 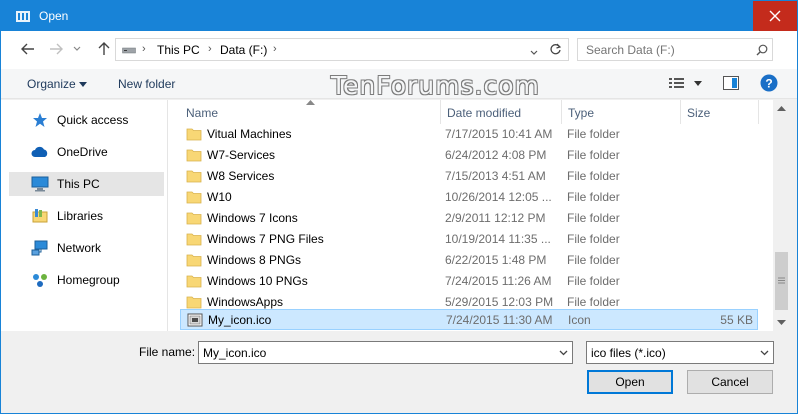 I want to click on change-view-button, so click(x=688, y=85).